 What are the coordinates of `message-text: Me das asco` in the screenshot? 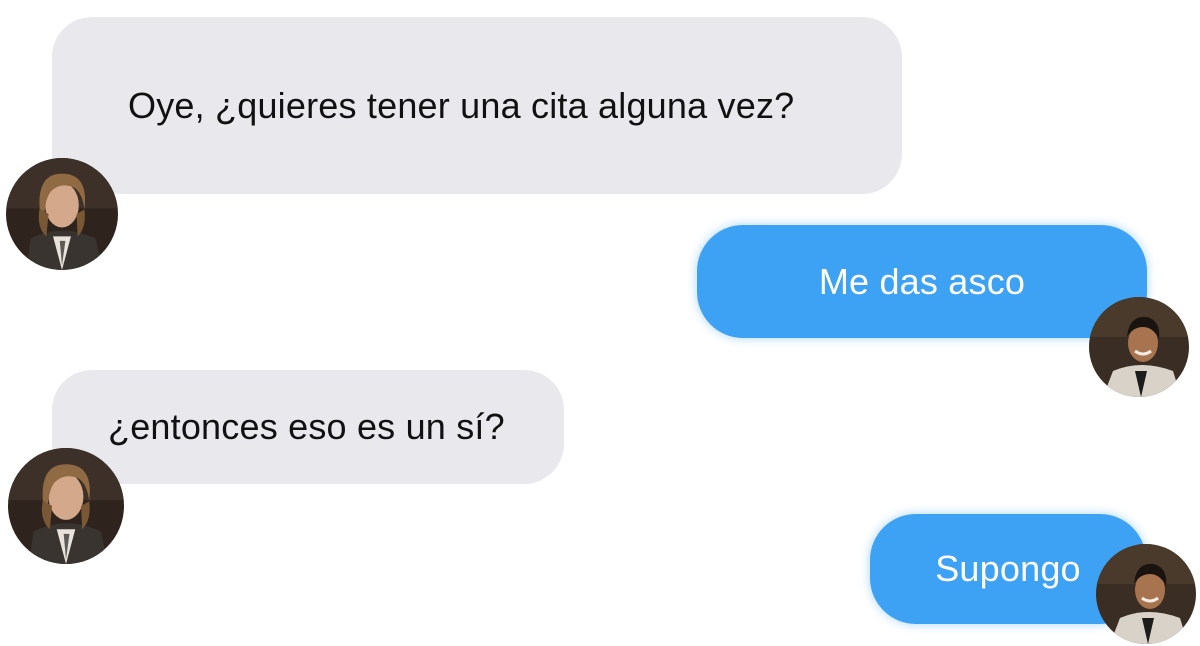 It's located at (922, 281).